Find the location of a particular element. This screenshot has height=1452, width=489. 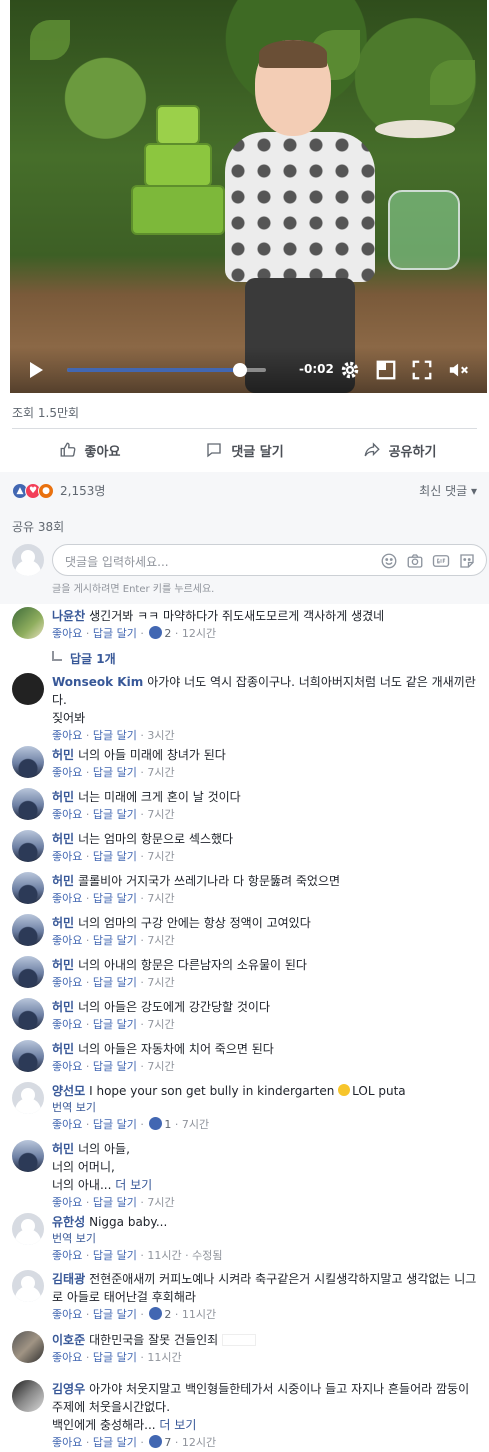

camera-icon is located at coordinates (415, 561).